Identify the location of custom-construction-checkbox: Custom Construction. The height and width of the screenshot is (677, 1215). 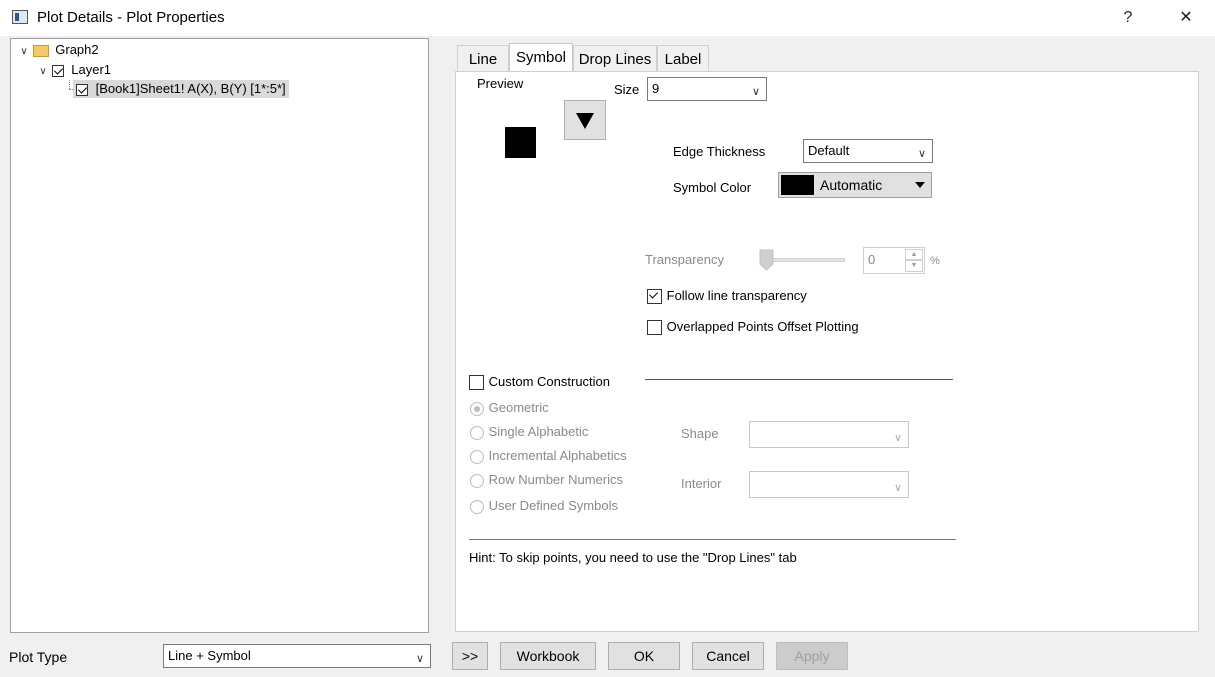
(540, 382).